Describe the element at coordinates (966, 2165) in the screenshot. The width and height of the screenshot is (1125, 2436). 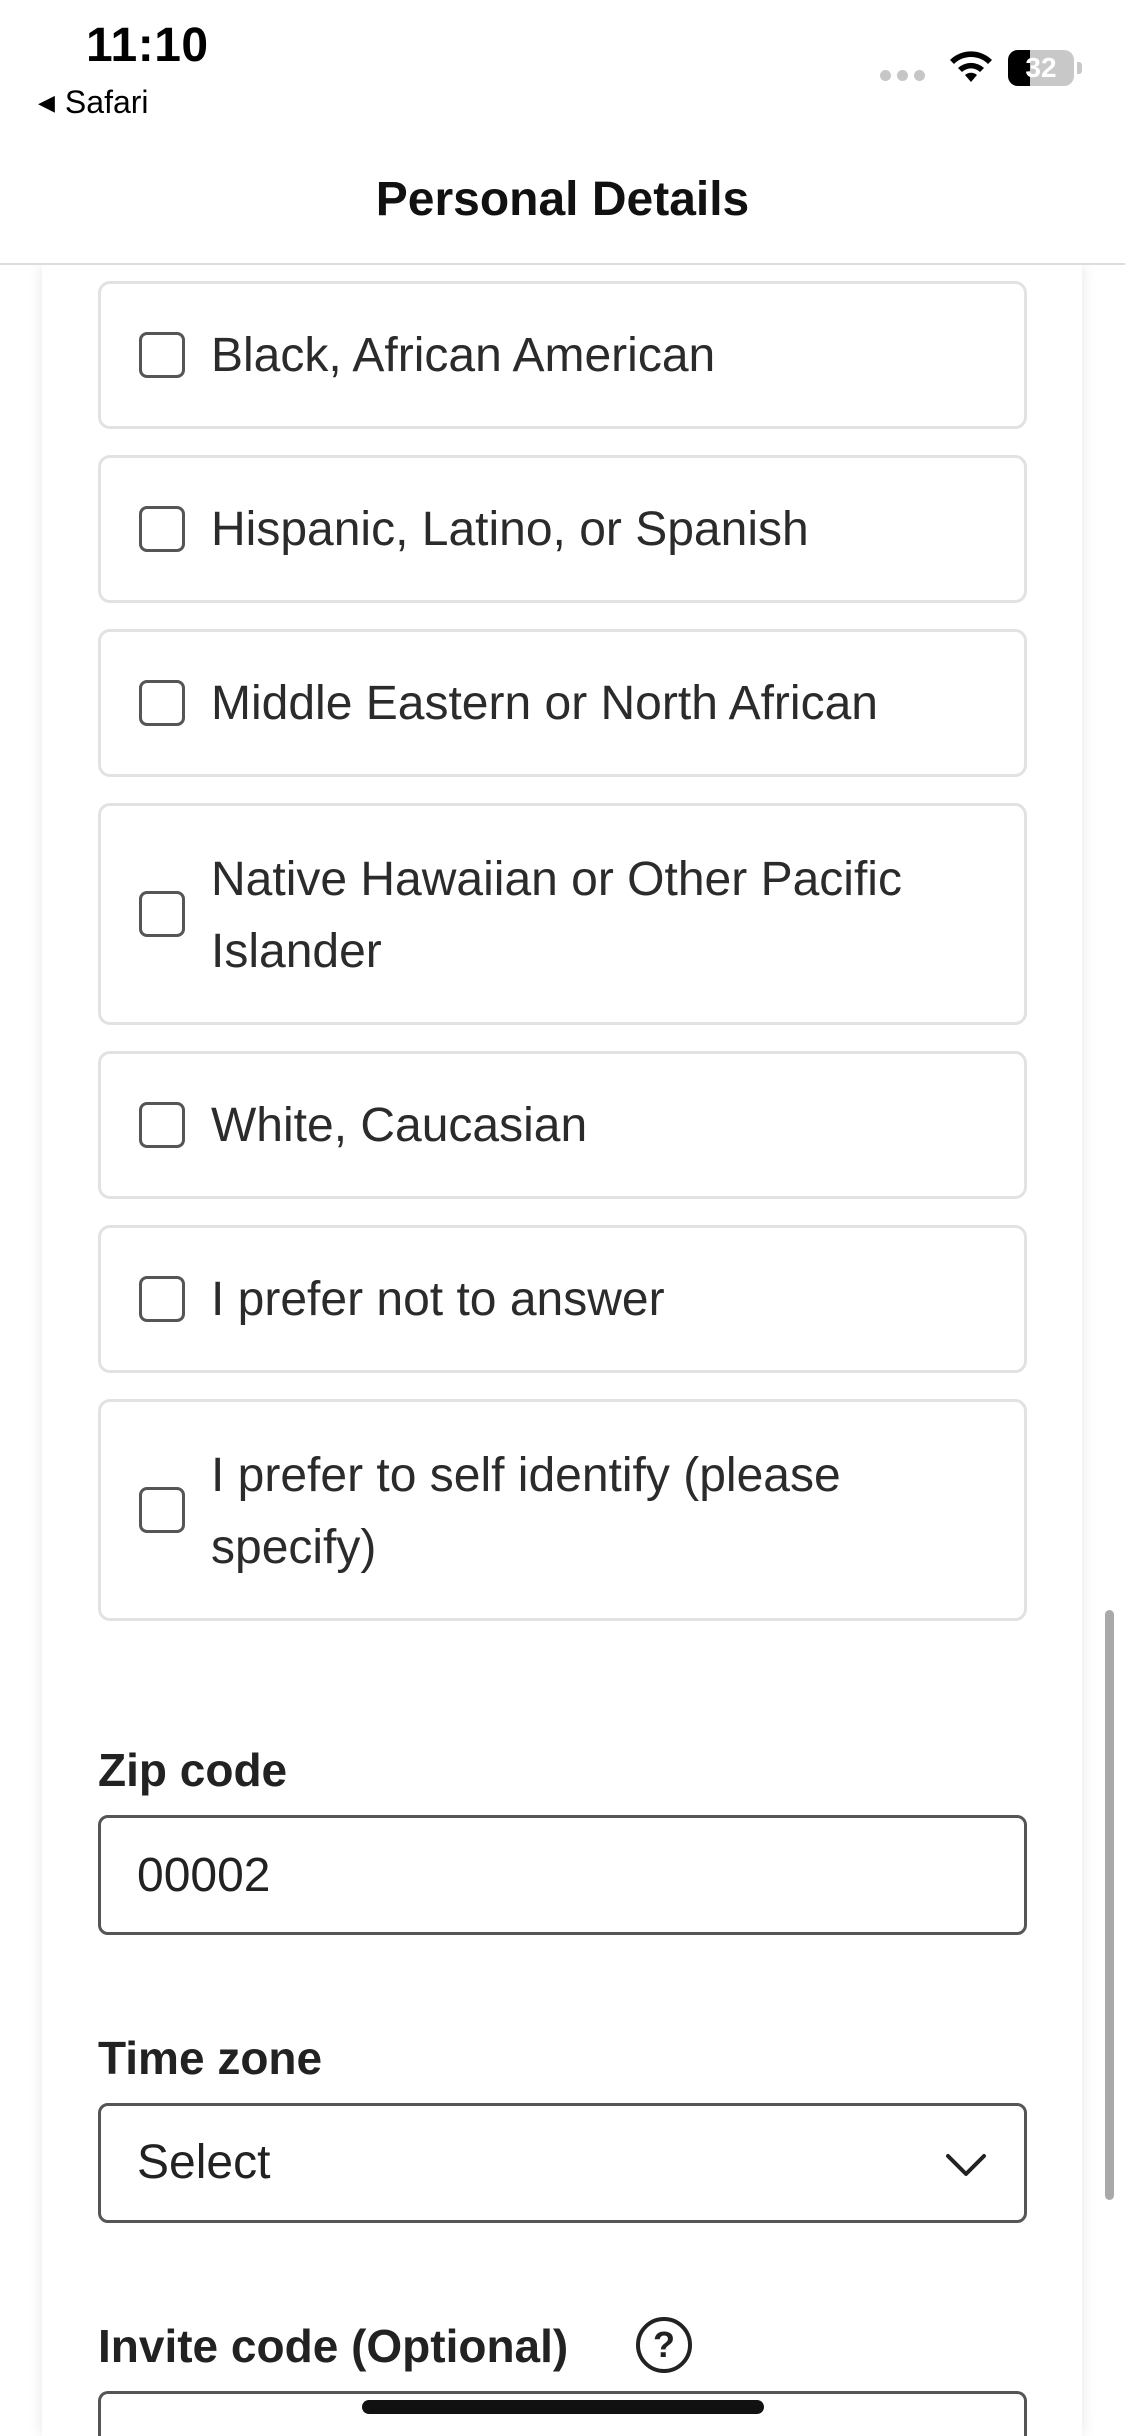
I see `chevron-down-icon` at that location.